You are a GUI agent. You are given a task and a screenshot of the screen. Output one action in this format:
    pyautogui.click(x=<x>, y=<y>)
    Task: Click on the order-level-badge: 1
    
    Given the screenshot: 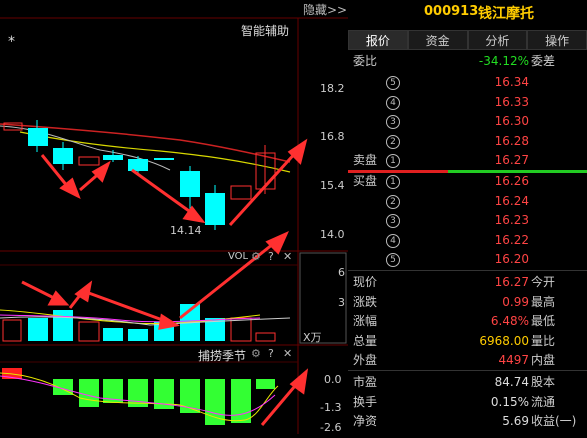 What is the action you would take?
    pyautogui.click(x=393, y=161)
    